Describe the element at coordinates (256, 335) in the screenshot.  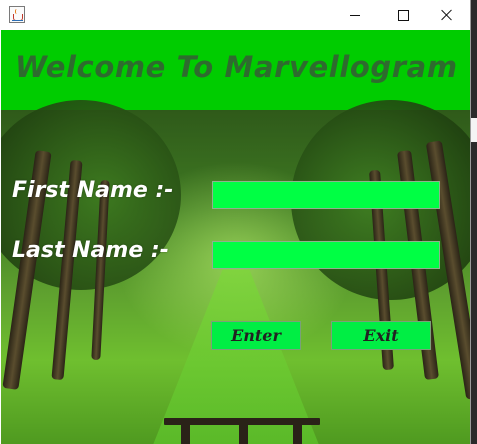
I see `enter-button: Enter` at that location.